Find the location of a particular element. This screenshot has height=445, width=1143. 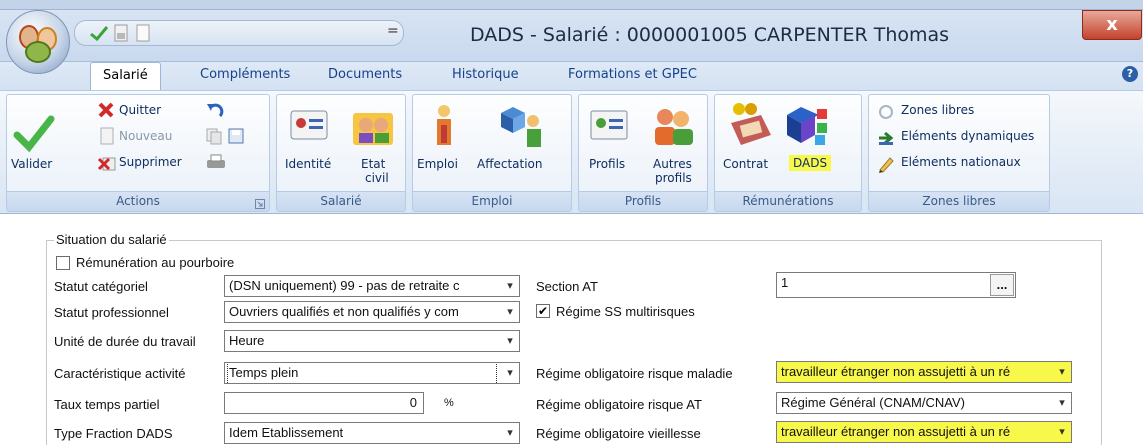

group-profils: Profils Autres profils Profils is located at coordinates (643, 153).